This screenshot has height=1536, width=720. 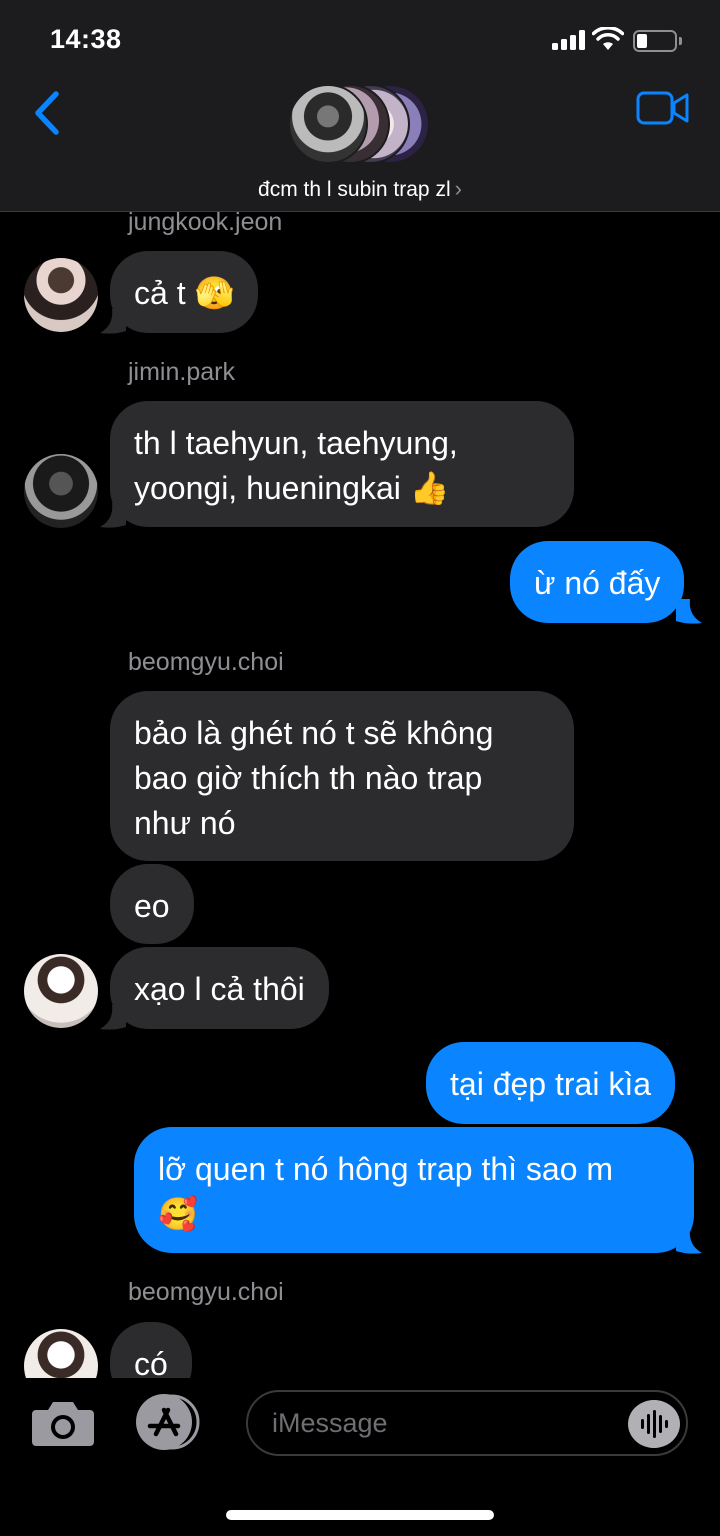 I want to click on composer-bar, so click(x=360, y=1457).